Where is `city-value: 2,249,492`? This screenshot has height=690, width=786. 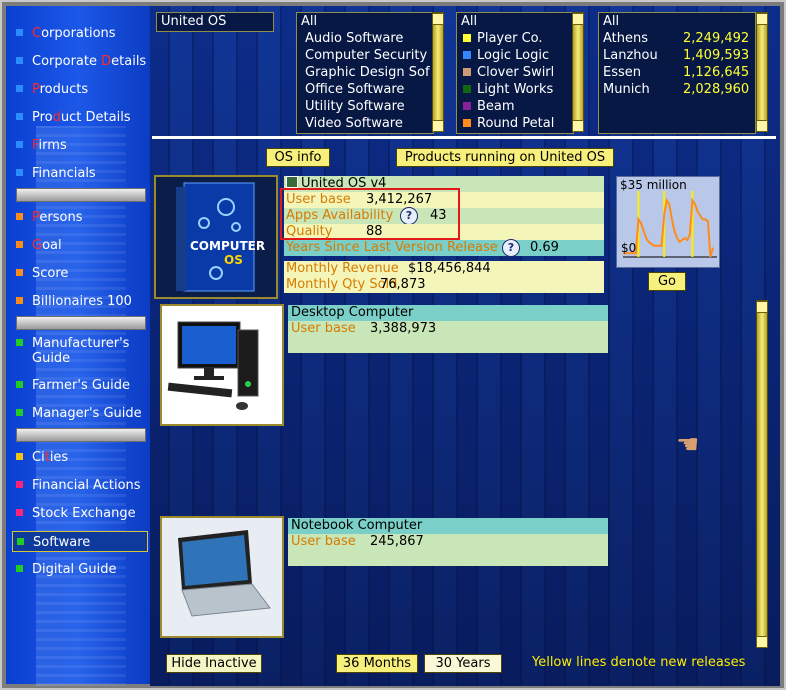 city-value: 2,249,492 is located at coordinates (716, 38).